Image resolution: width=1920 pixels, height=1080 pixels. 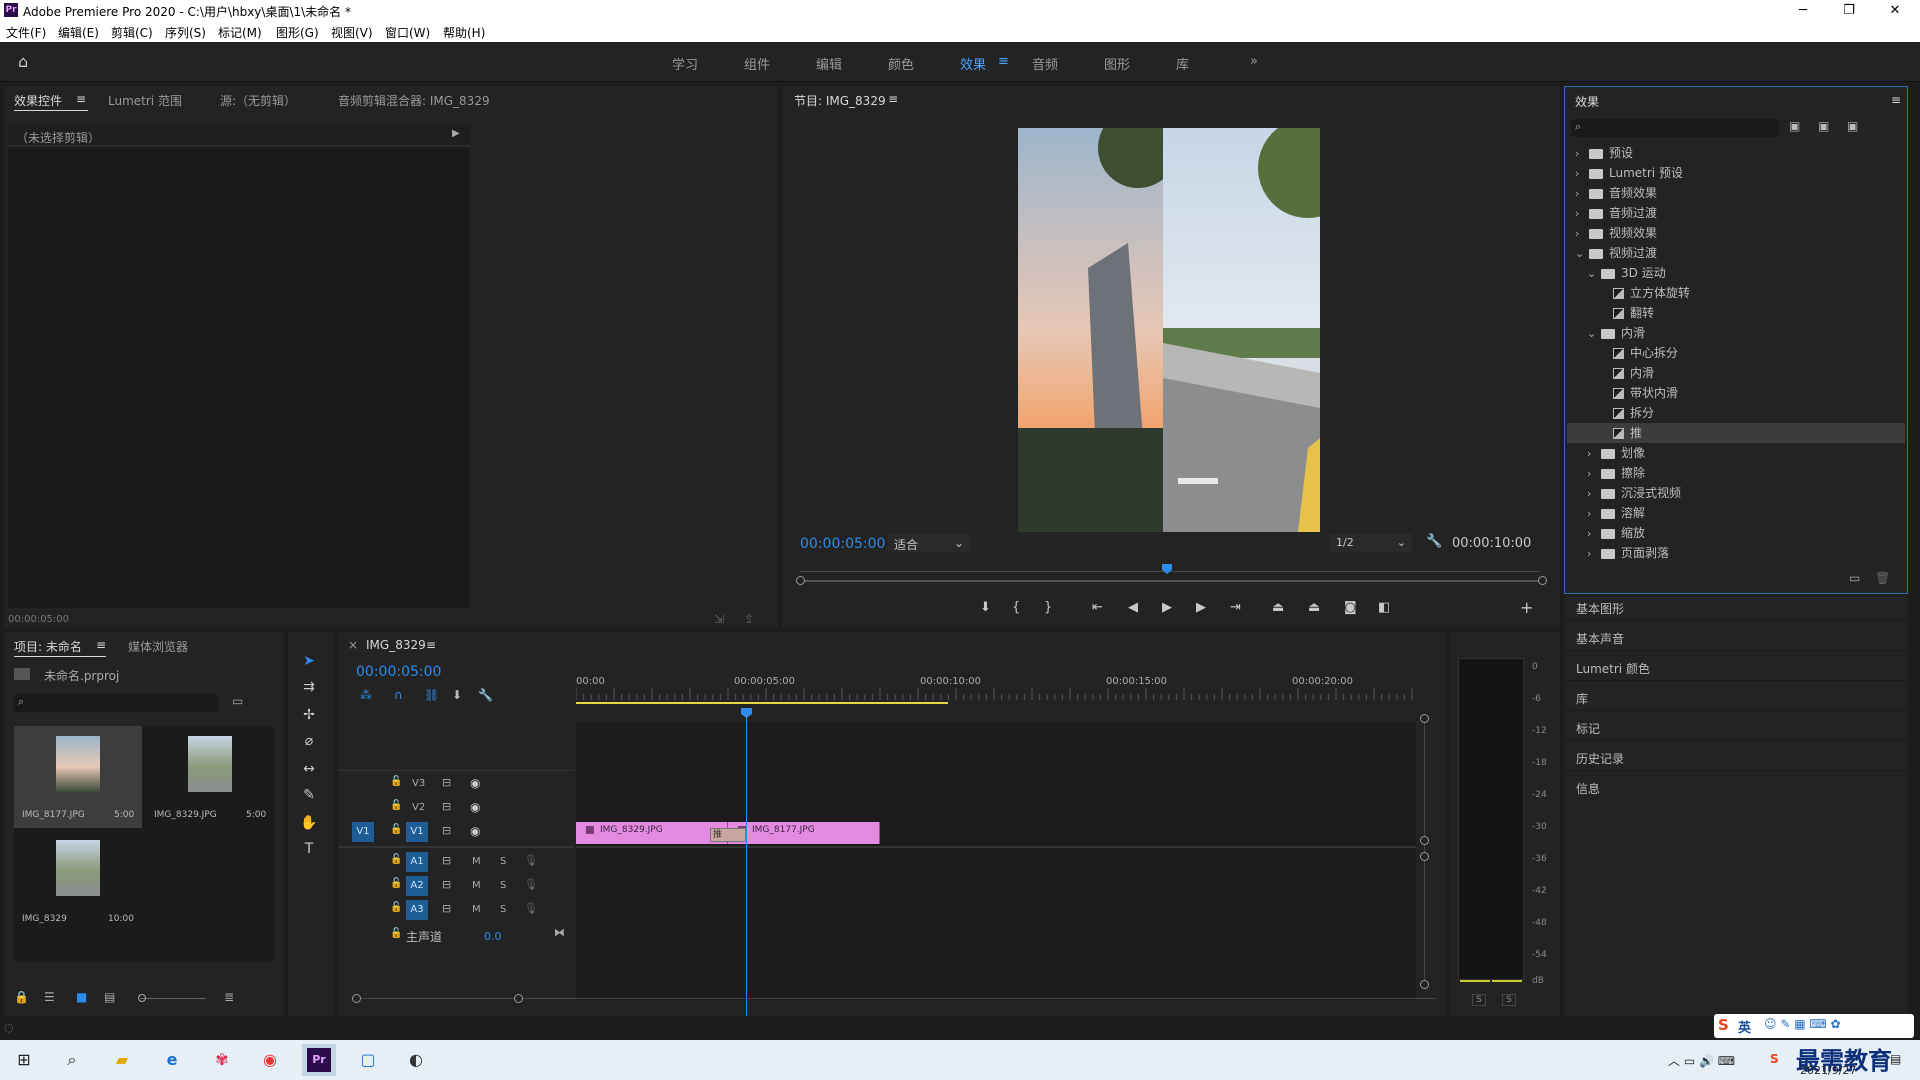 What do you see at coordinates (1736, 473) in the screenshot?
I see `effect-folder: › 擦除` at bounding box center [1736, 473].